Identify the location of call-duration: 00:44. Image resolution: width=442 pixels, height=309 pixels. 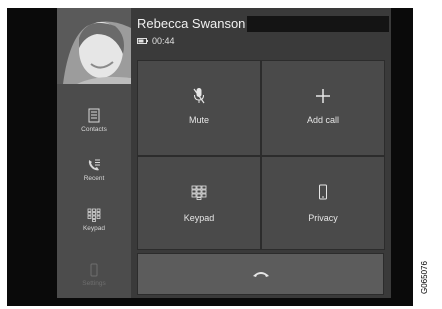
(156, 41).